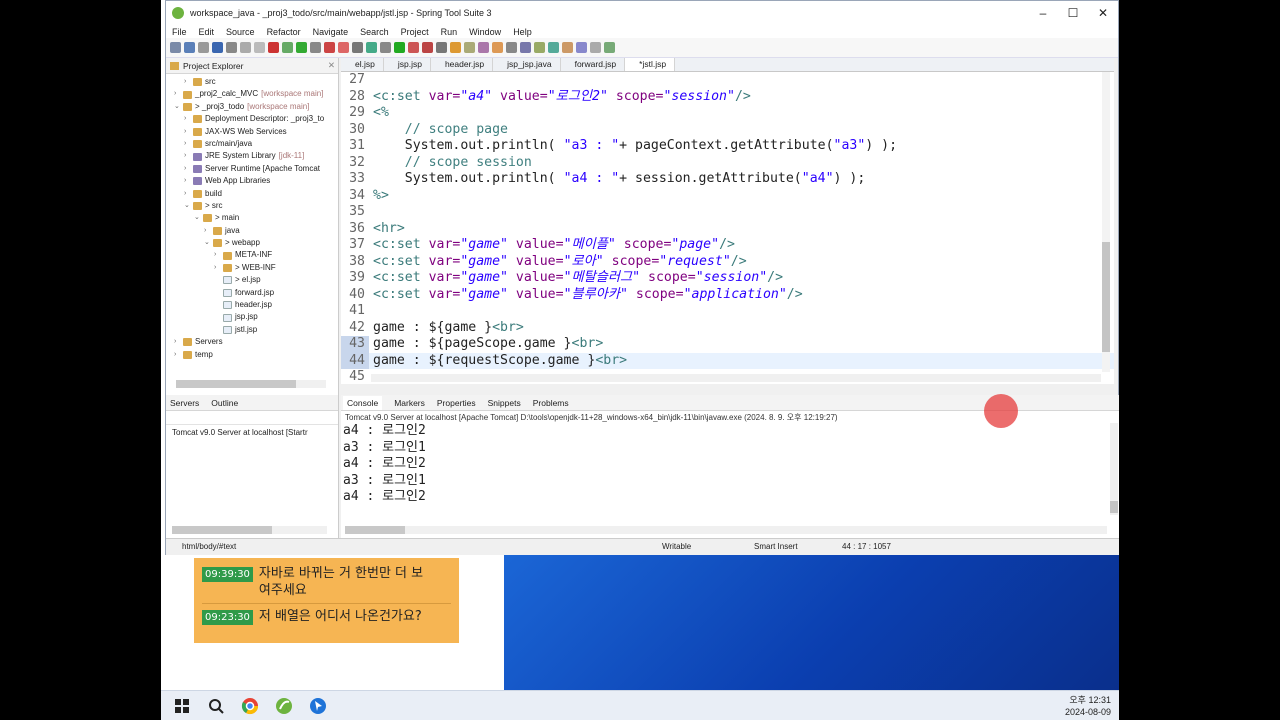 The image size is (1280, 720). I want to click on explorer-hscrollbar, so click(251, 384).